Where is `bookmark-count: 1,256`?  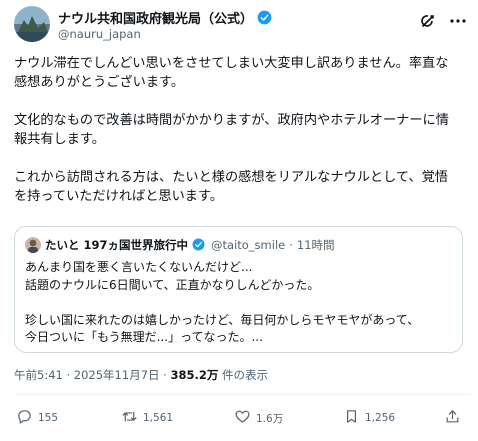 bookmark-count: 1,256 is located at coordinates (380, 418).